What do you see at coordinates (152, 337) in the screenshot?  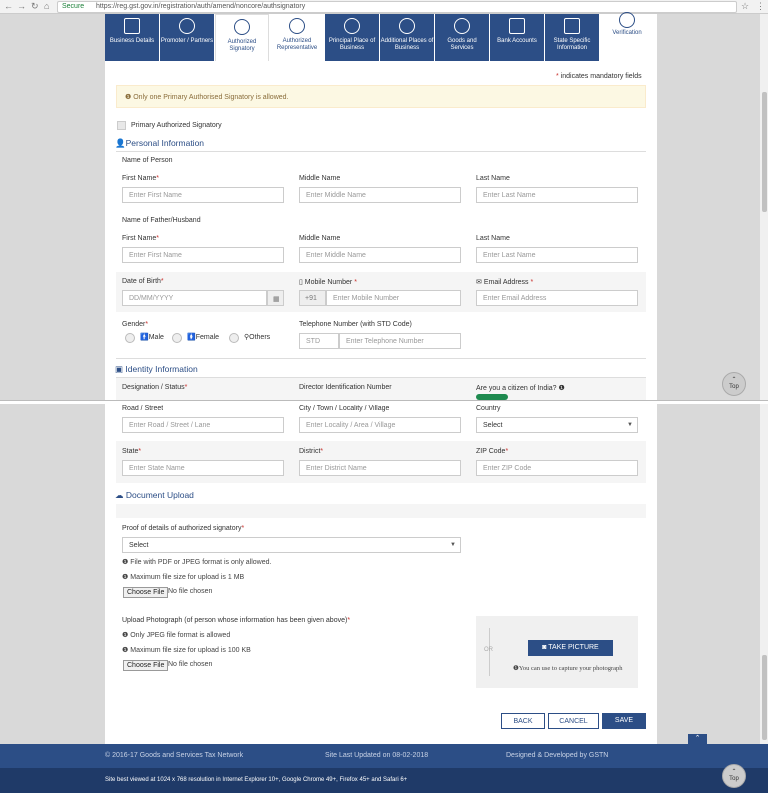 I see `gender-male-label: 🚹Male` at bounding box center [152, 337].